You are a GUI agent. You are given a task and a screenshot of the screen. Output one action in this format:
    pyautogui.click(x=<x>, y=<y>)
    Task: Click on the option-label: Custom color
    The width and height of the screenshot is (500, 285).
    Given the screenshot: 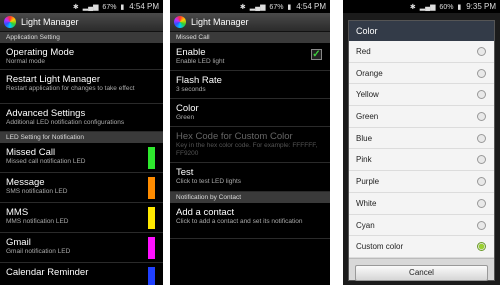 What is the action you would take?
    pyautogui.click(x=380, y=247)
    